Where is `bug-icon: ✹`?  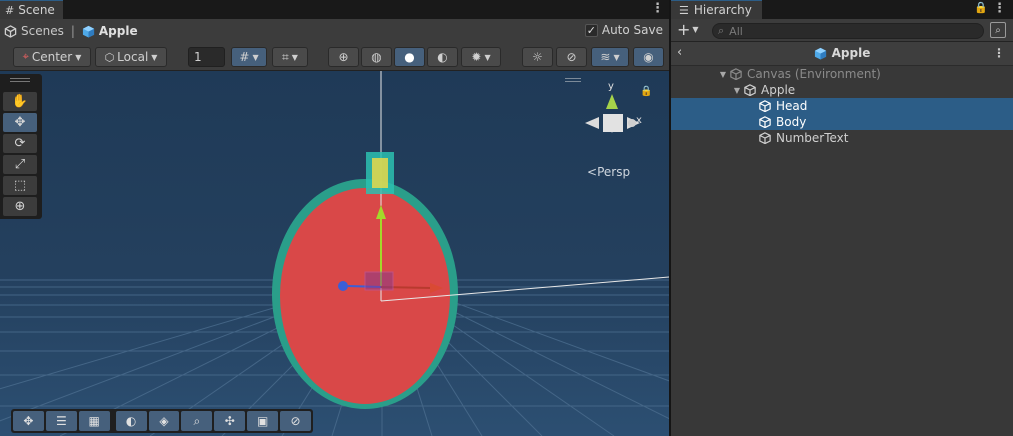
bug-icon: ✹ is located at coordinates (476, 57).